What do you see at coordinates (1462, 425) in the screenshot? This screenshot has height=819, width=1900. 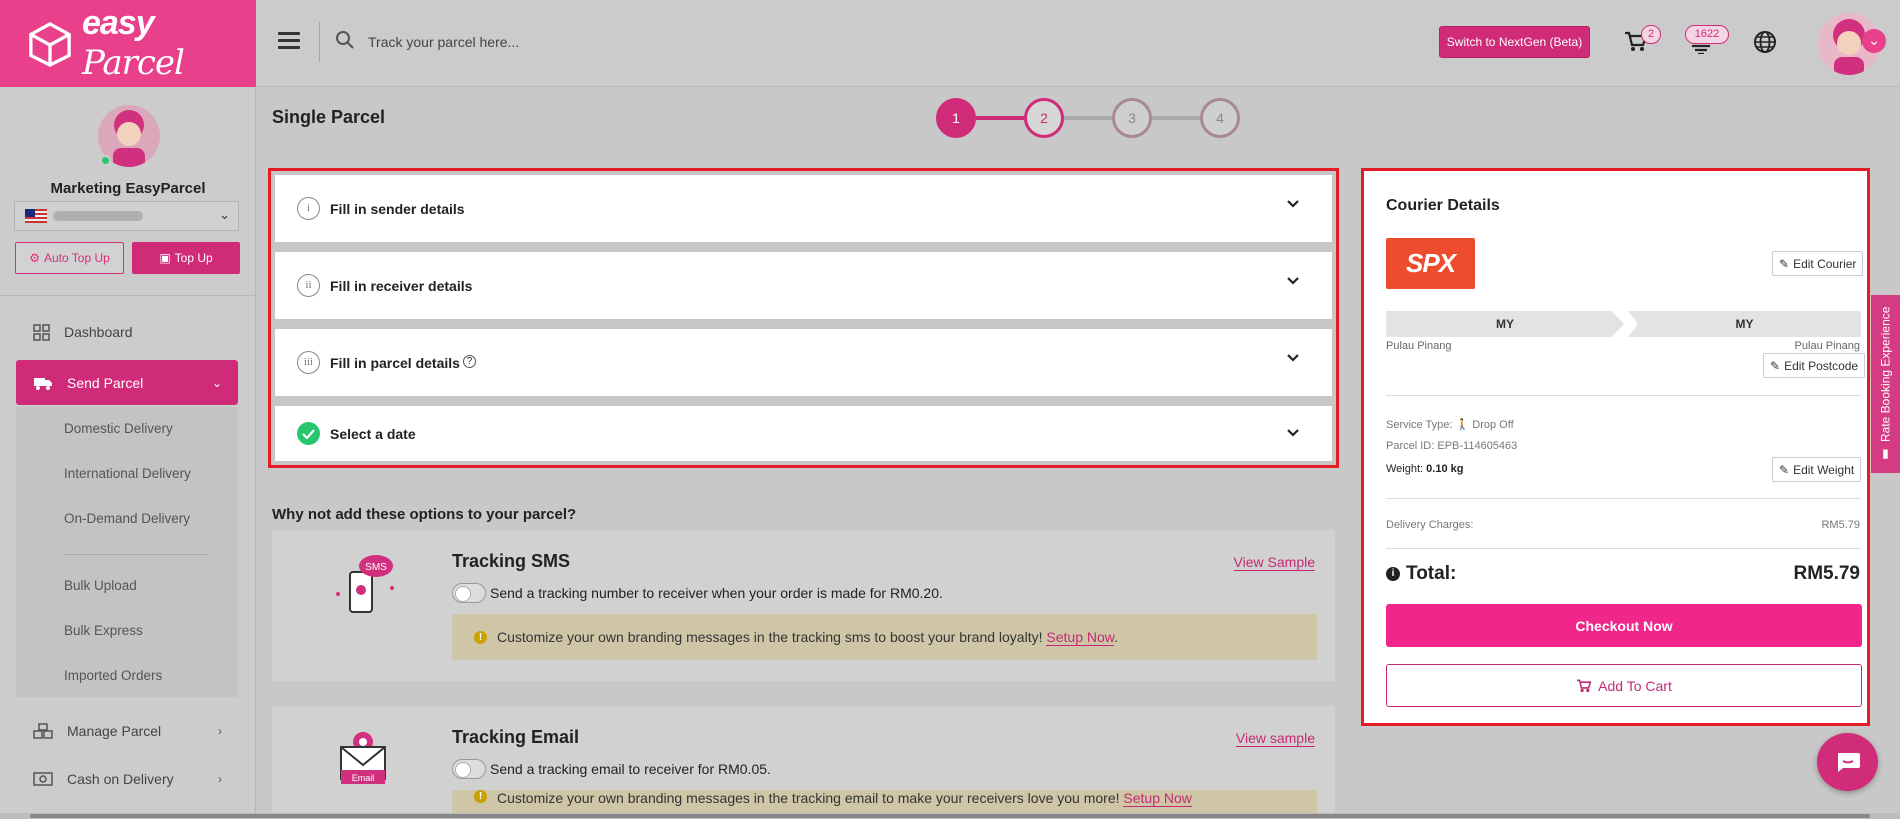 I see `walking-icon: 🚶` at bounding box center [1462, 425].